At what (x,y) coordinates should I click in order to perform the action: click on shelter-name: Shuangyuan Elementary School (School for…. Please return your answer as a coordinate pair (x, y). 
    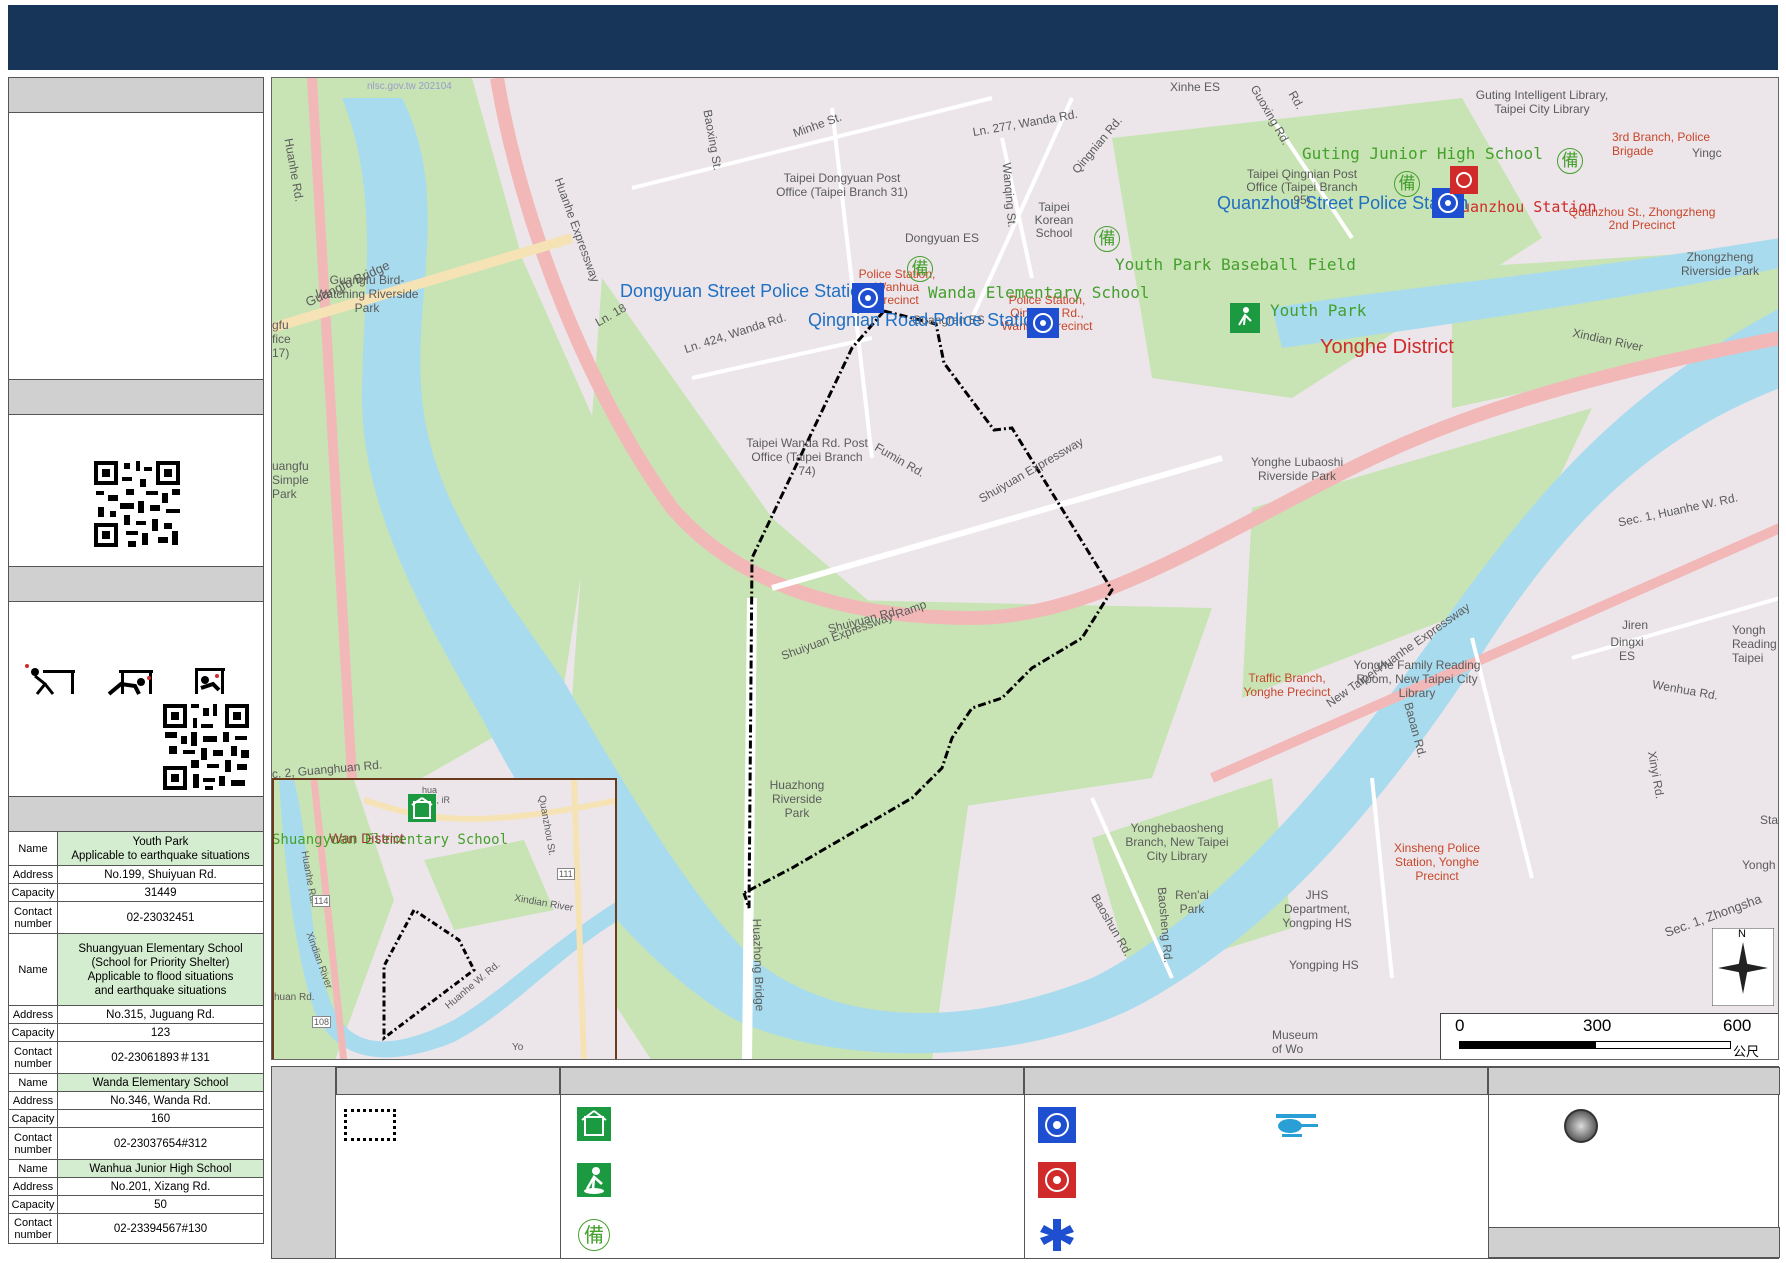
    Looking at the image, I should click on (160, 969).